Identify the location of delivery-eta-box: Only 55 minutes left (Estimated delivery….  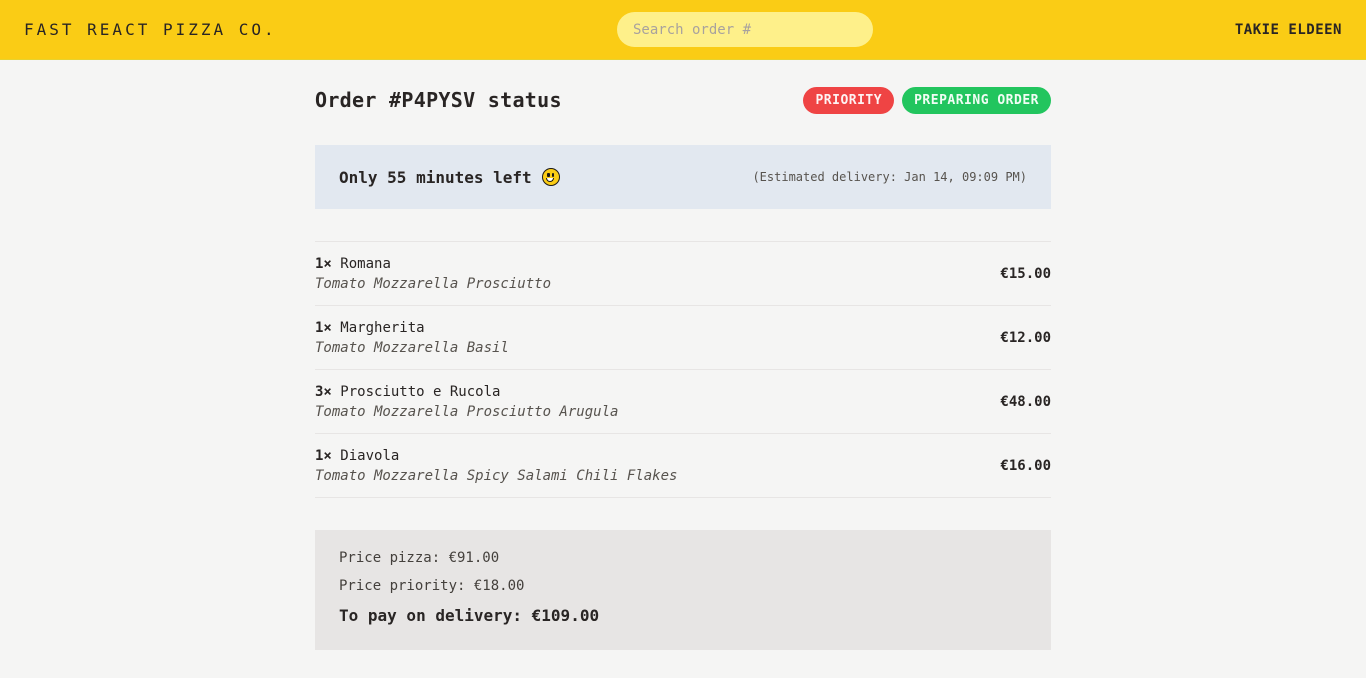
(683, 177).